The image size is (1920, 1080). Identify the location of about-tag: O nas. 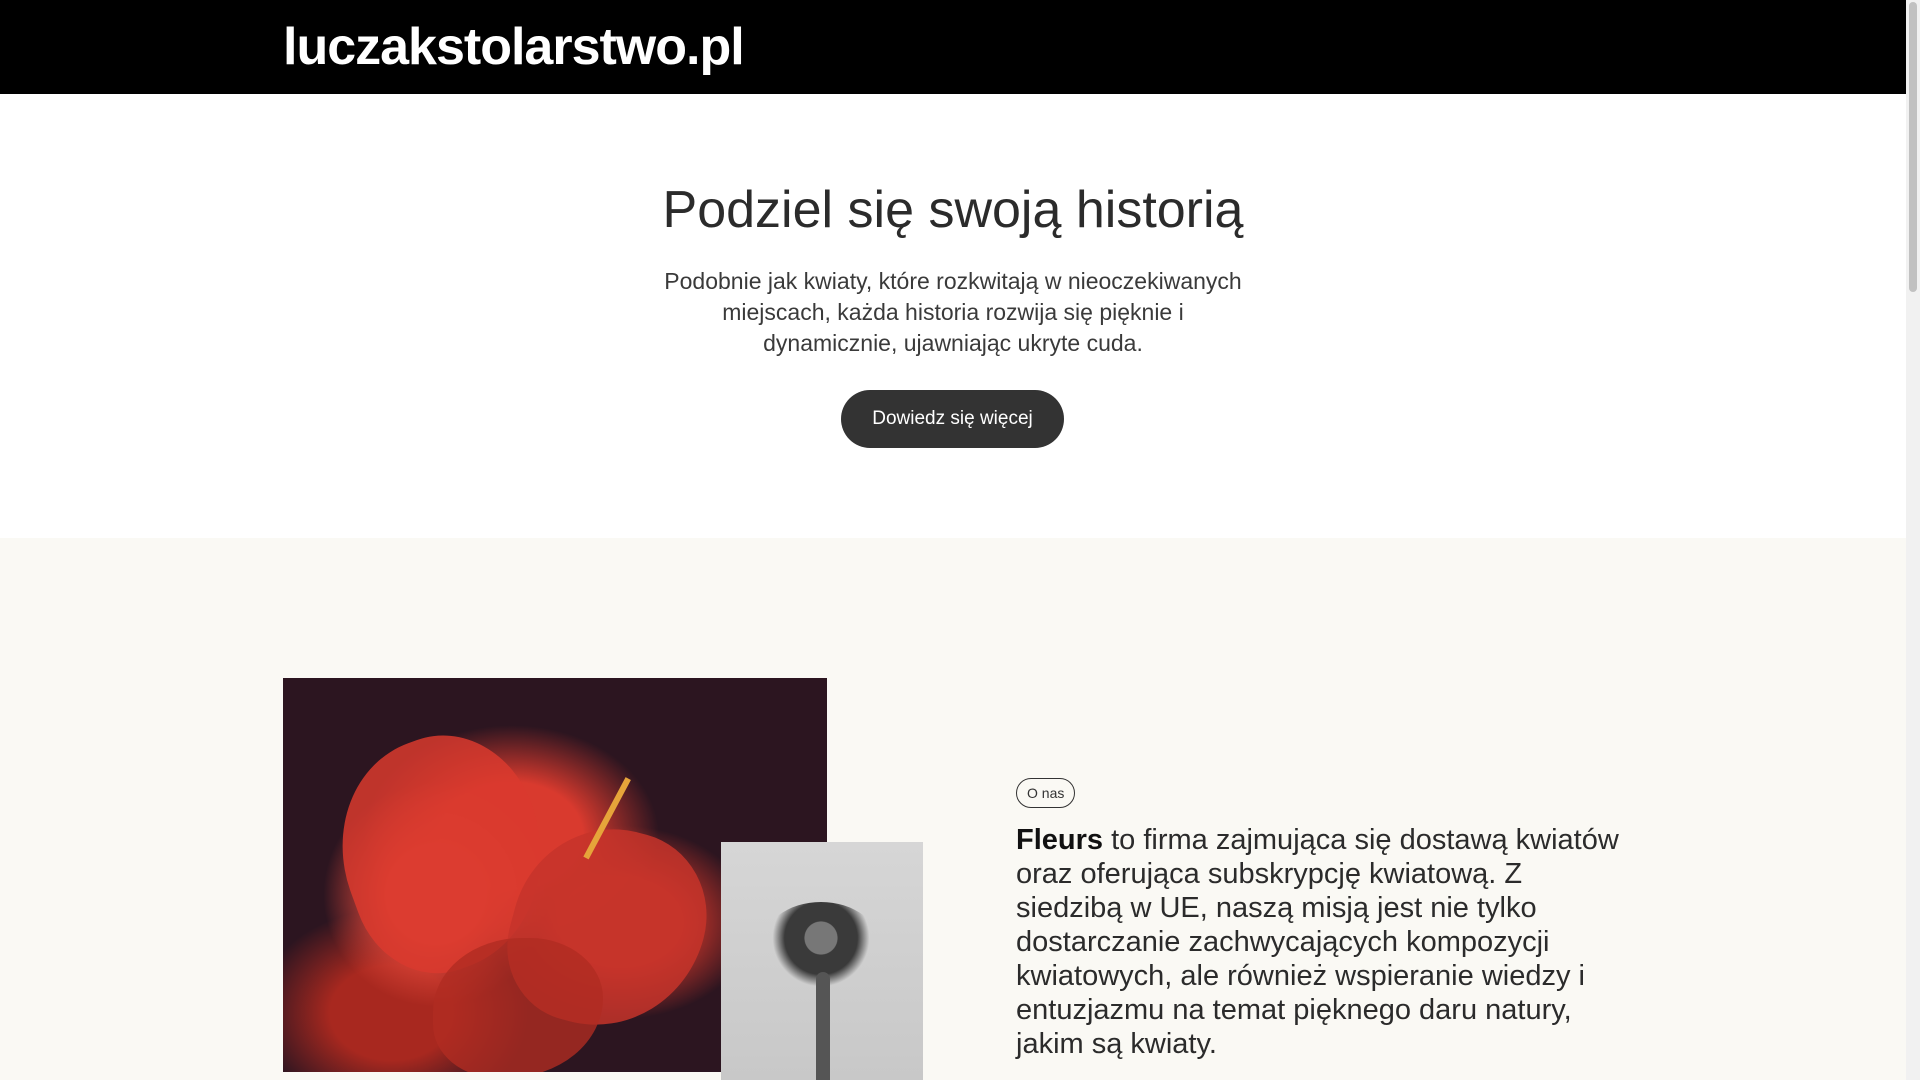
(1046, 793).